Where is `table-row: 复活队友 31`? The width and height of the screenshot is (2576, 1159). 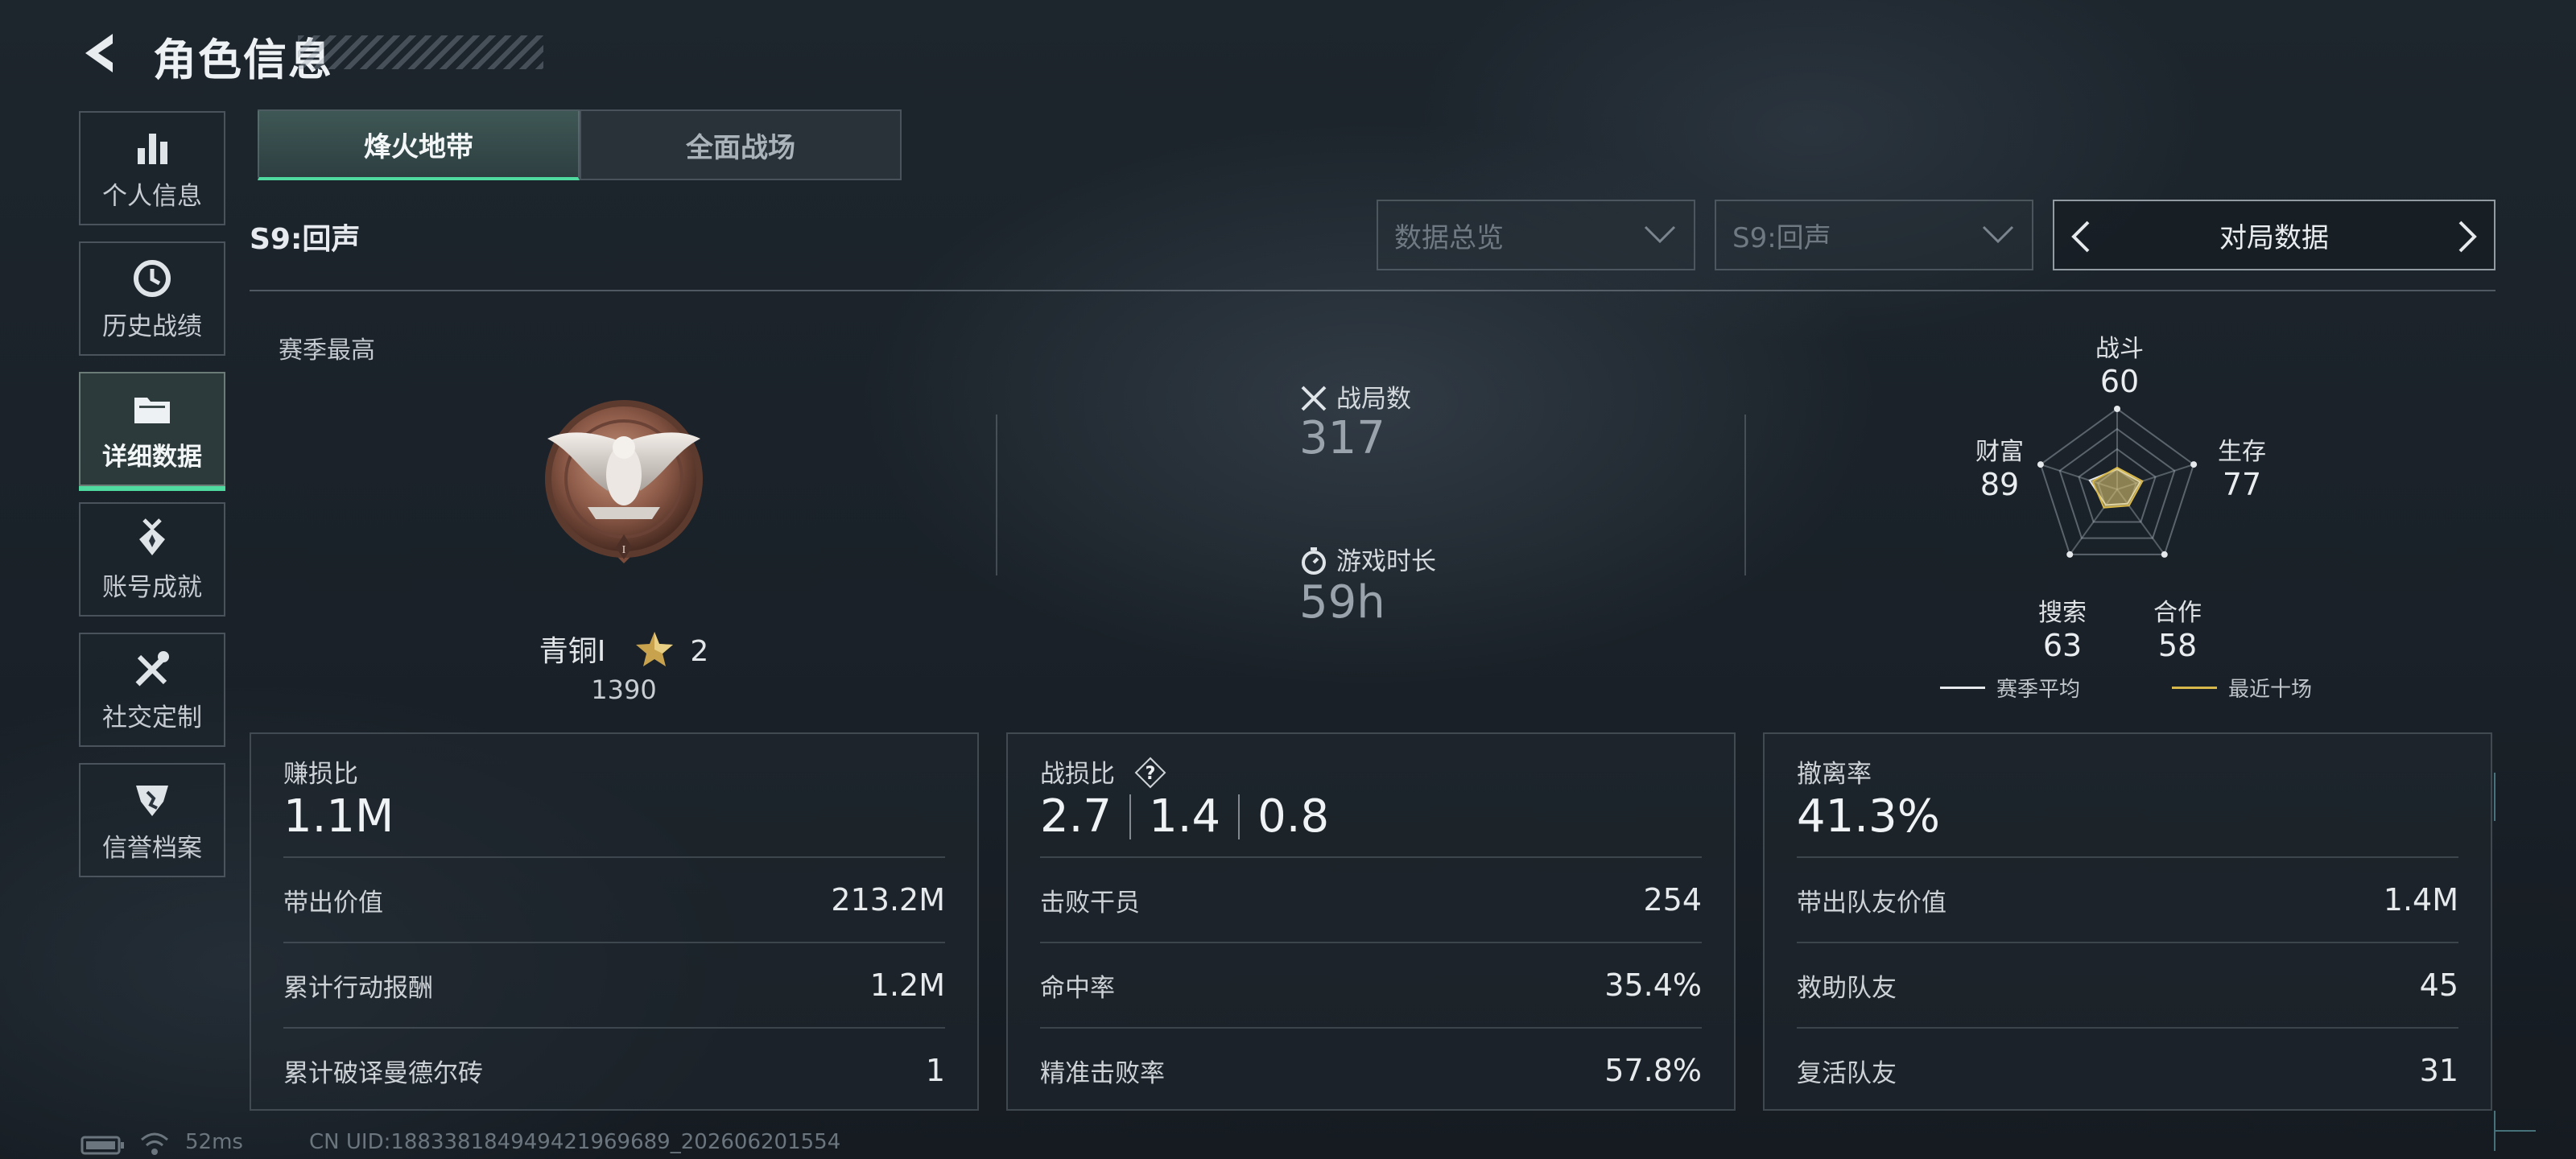
table-row: 复活队友 31 is located at coordinates (2127, 1069).